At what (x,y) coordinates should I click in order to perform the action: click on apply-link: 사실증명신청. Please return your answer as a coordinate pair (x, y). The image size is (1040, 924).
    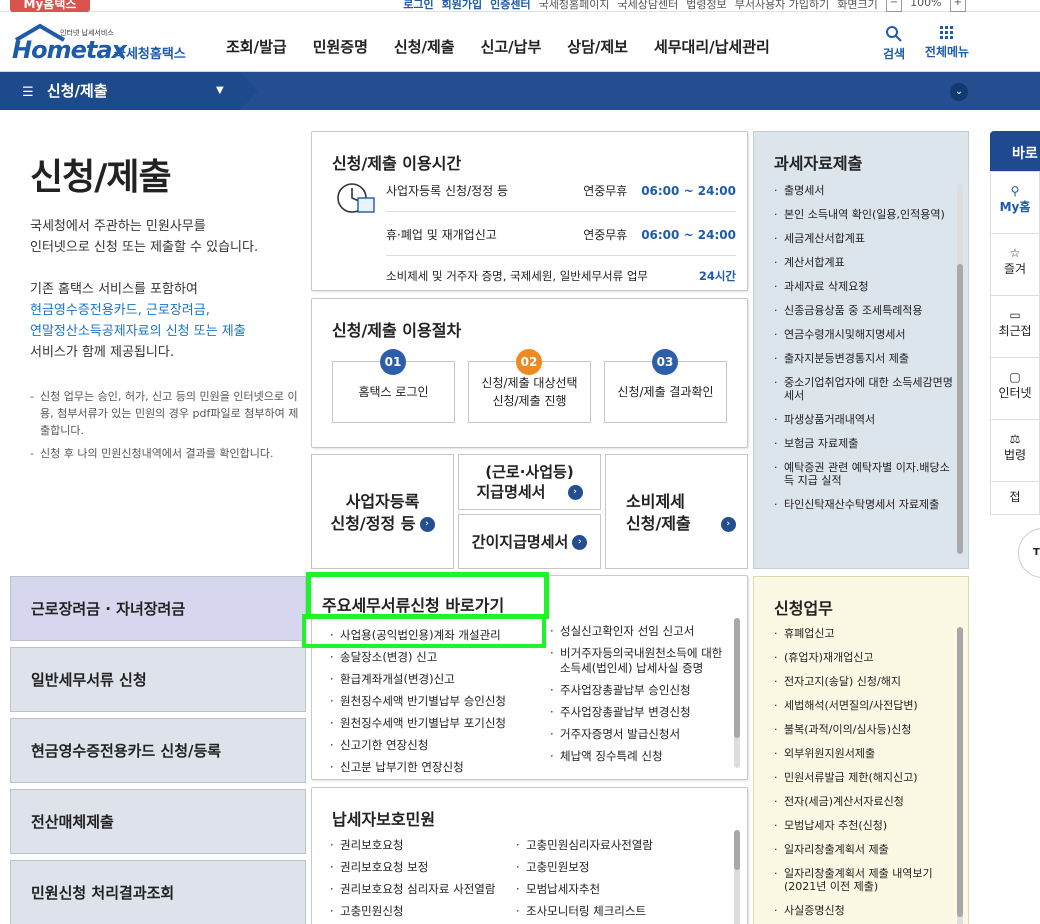
    Looking at the image, I should click on (866, 910).